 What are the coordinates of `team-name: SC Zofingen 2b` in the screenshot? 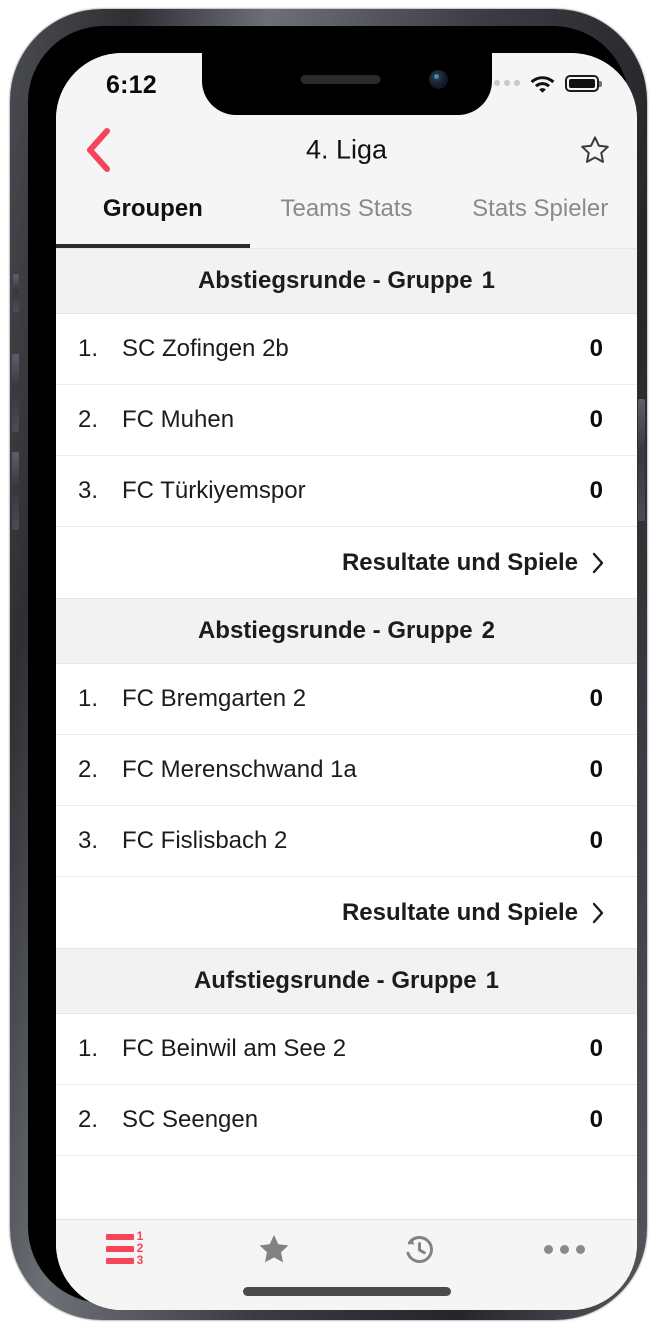 It's located at (205, 348).